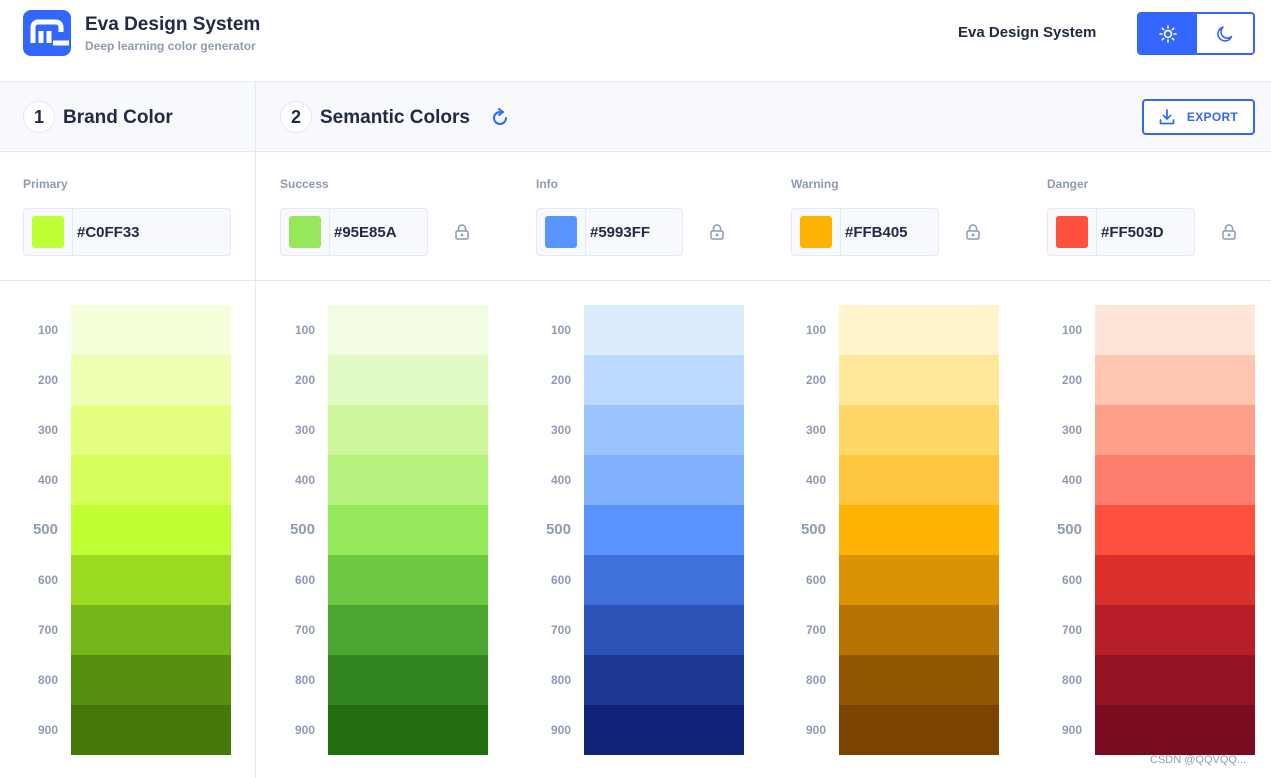 This screenshot has height=778, width=1271. What do you see at coordinates (560, 430) in the screenshot?
I see `info-shade-300-label: 300` at bounding box center [560, 430].